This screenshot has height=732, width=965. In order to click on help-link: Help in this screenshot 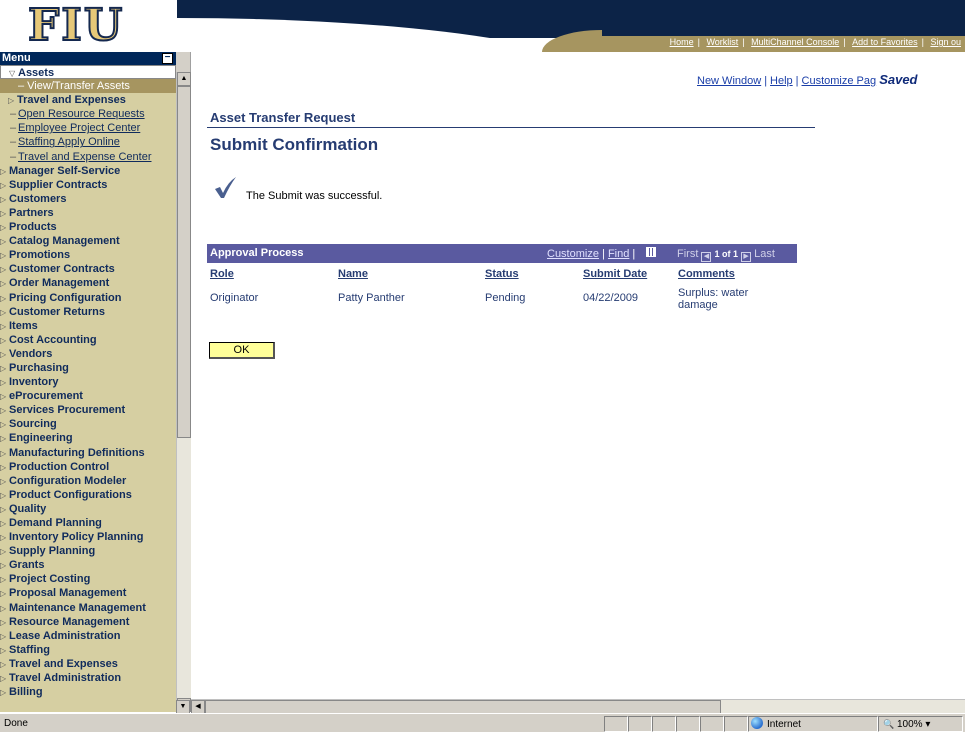, I will do `click(781, 81)`.